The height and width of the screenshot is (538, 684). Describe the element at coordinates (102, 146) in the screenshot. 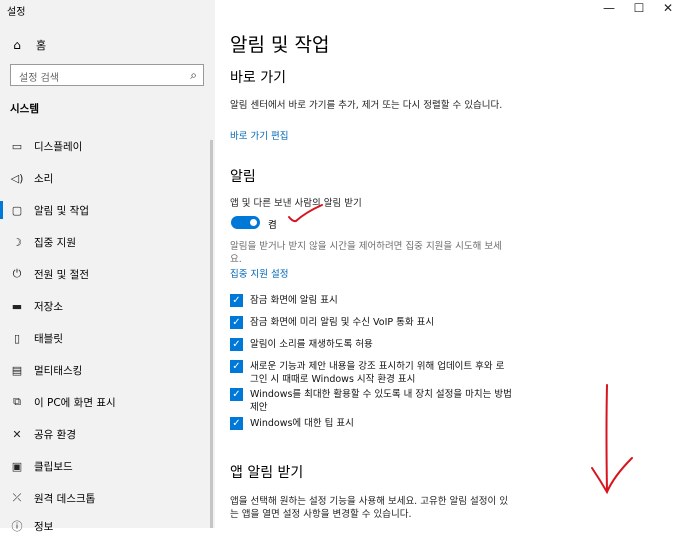

I see `sidebar-item-display: ▭ 디스플레이` at that location.